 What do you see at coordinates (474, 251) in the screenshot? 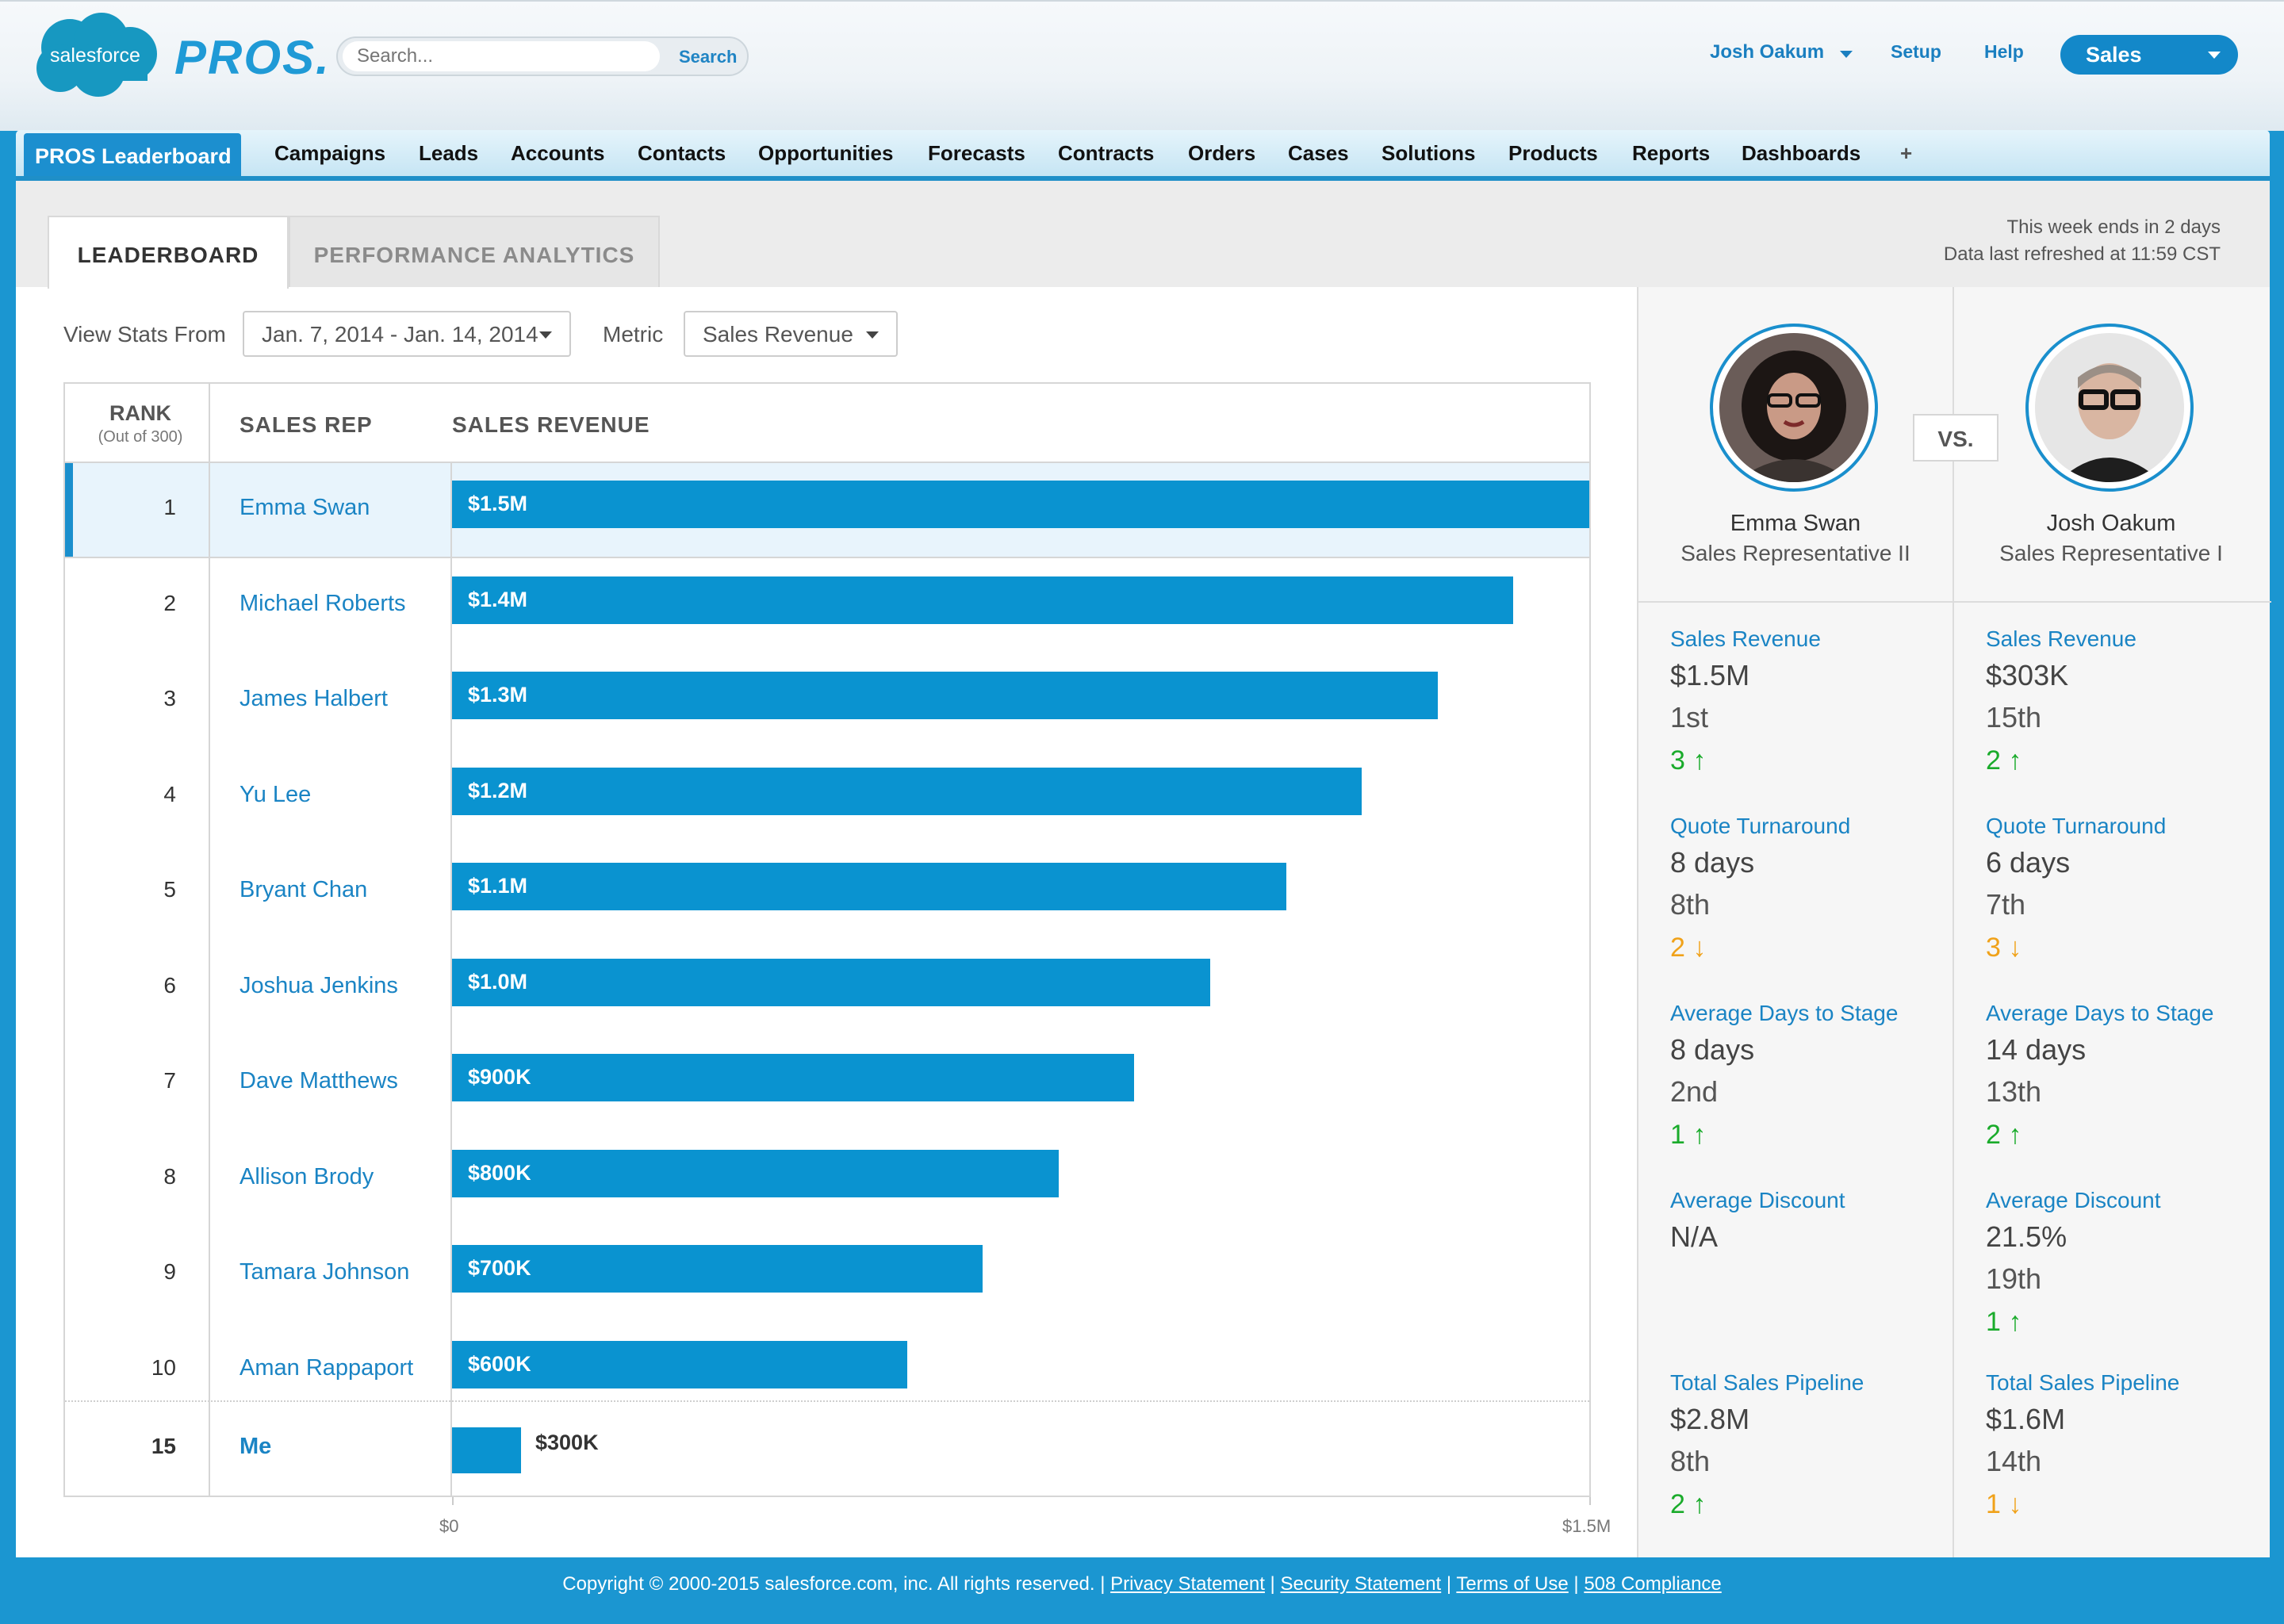
I see `tab-performance-analytics: PERFORMANCE ANALYTICS` at bounding box center [474, 251].